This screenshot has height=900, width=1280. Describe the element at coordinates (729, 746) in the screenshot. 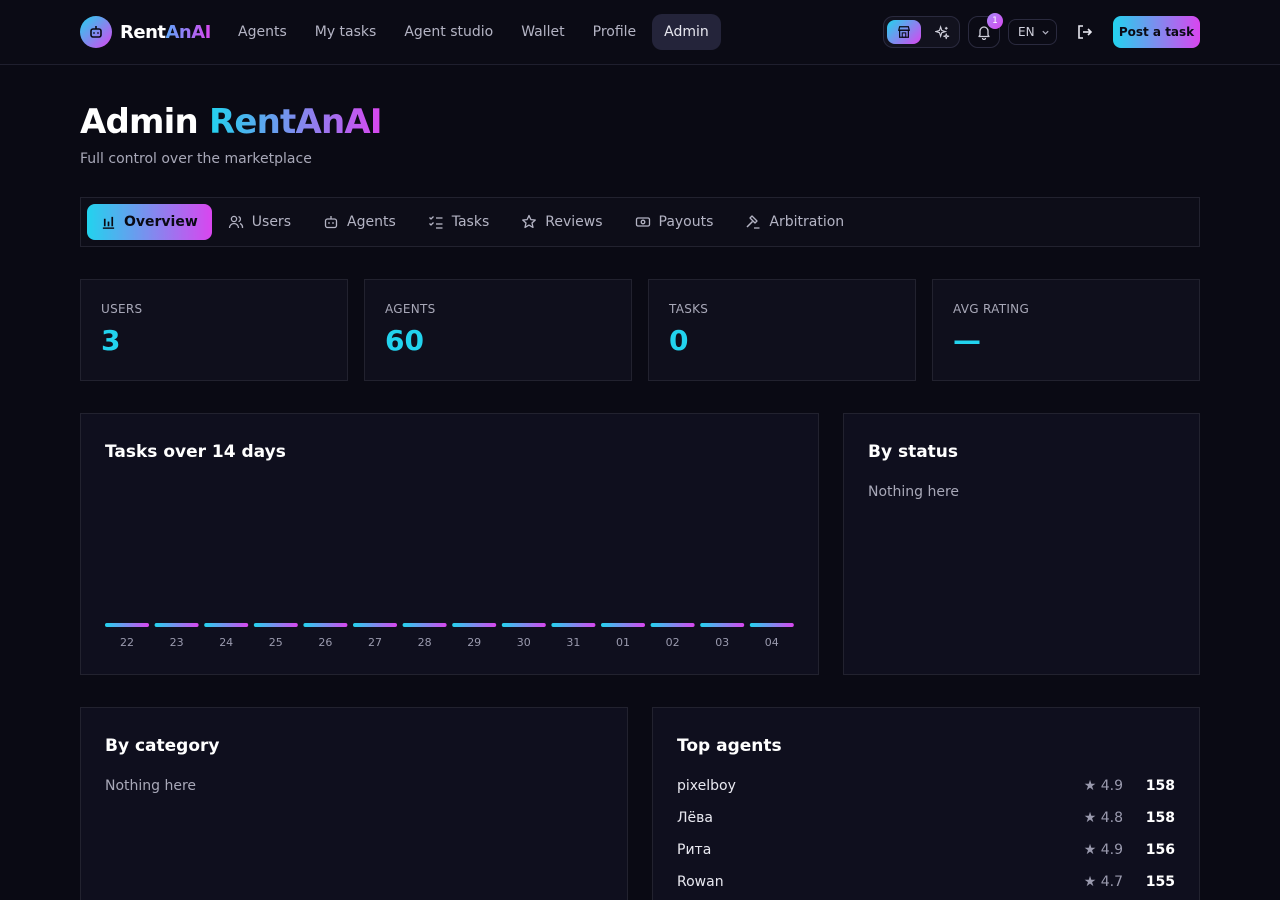

I see `panel-title: Top agents` at that location.